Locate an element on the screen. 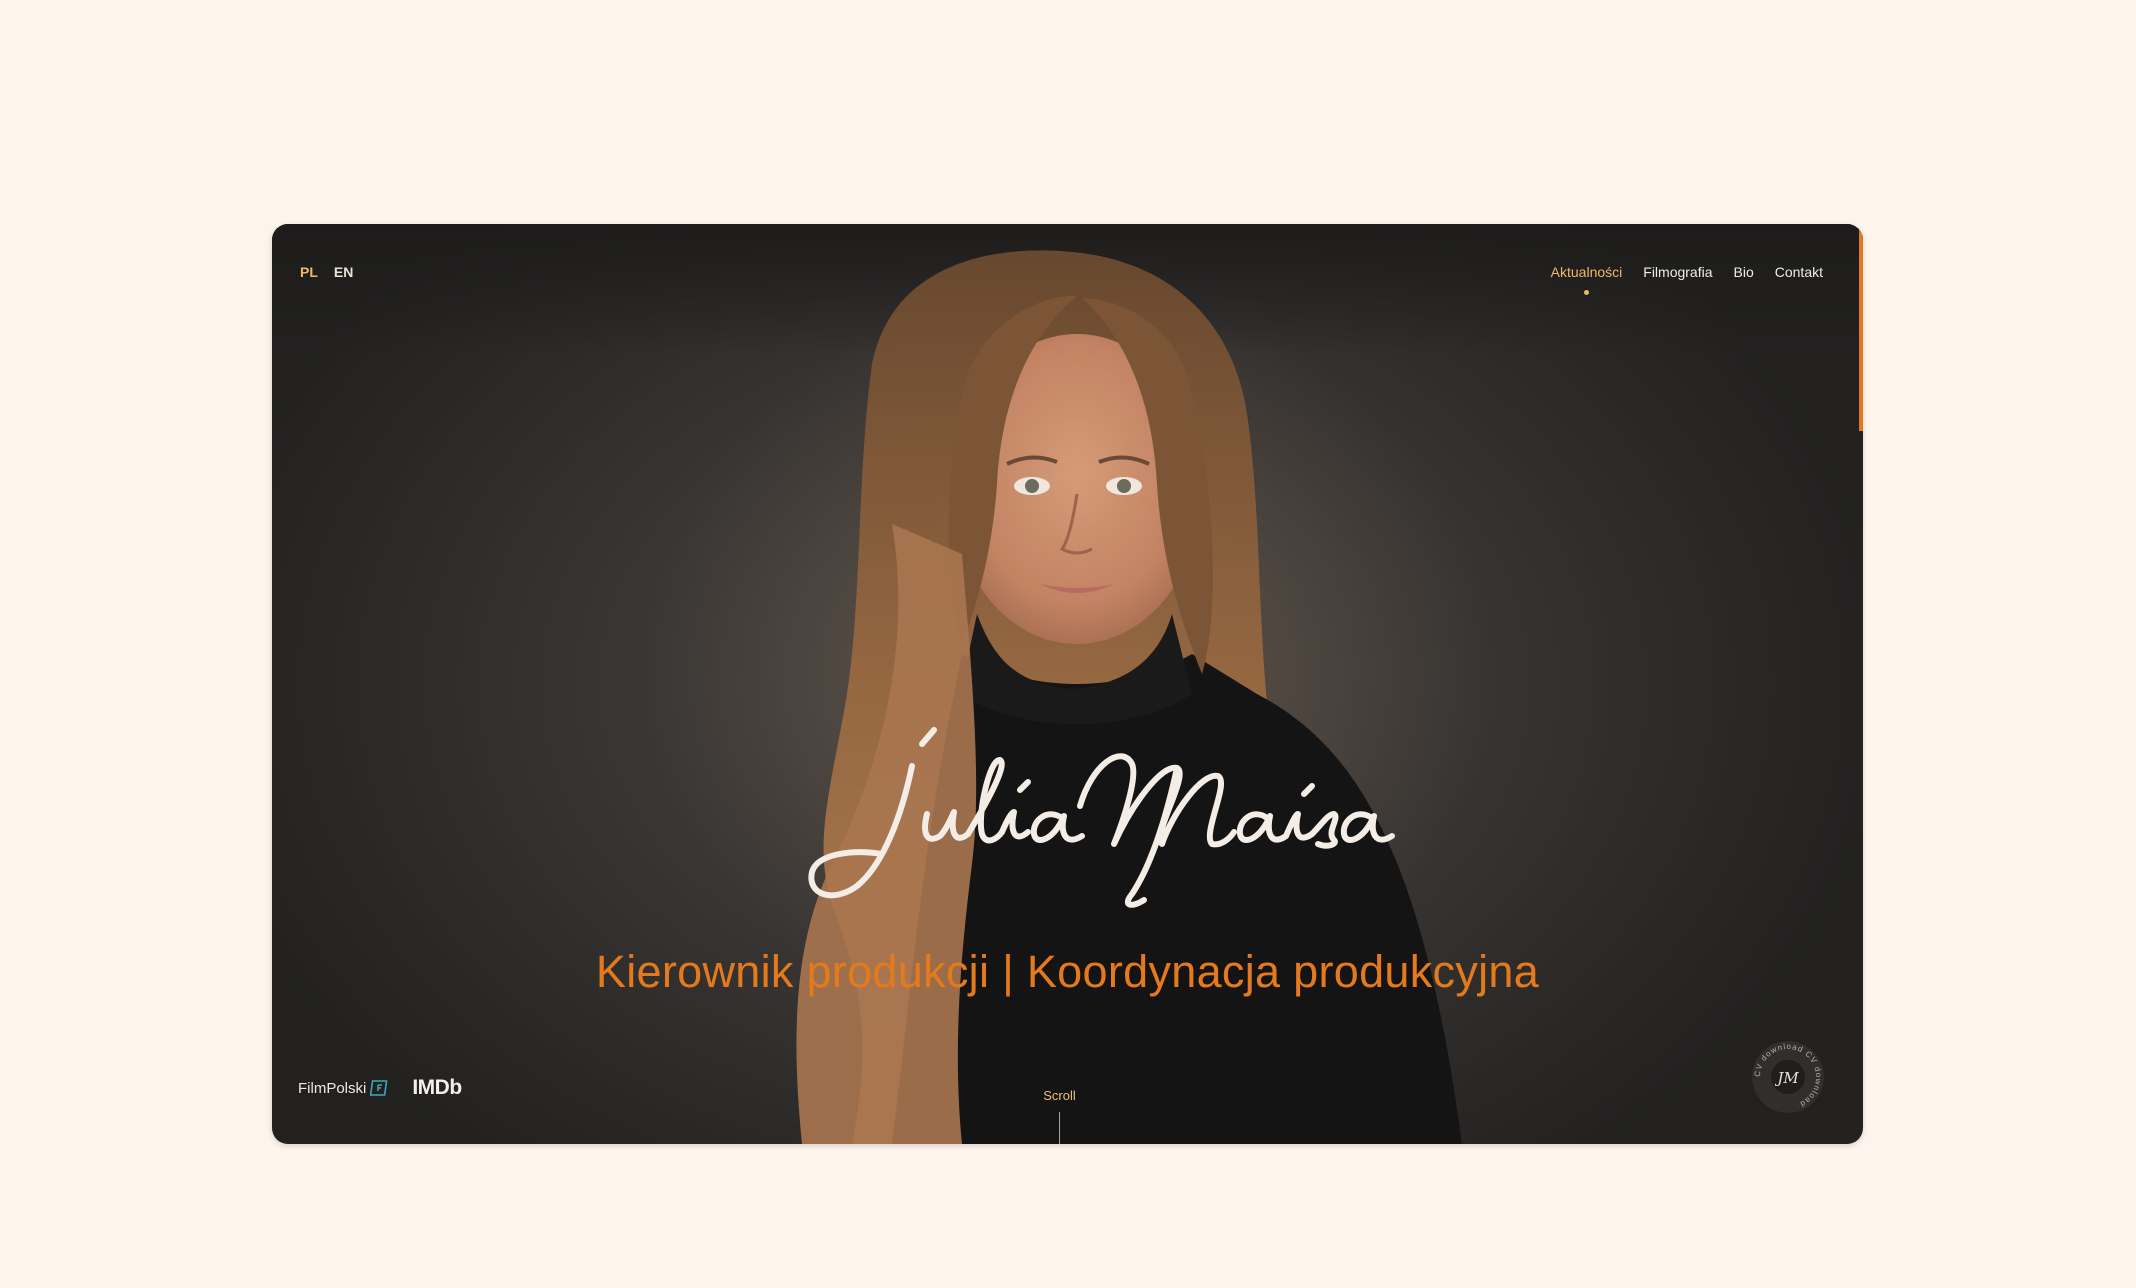 Image resolution: width=2136 pixels, height=1288 pixels. scroll-line is located at coordinates (1059, 1128).